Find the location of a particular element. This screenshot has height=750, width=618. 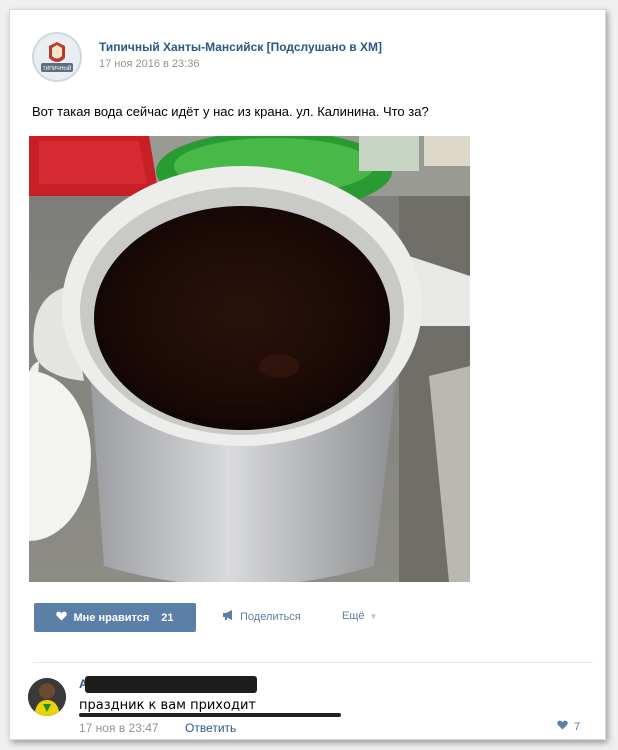

comment-author: А is located at coordinates (168, 684).